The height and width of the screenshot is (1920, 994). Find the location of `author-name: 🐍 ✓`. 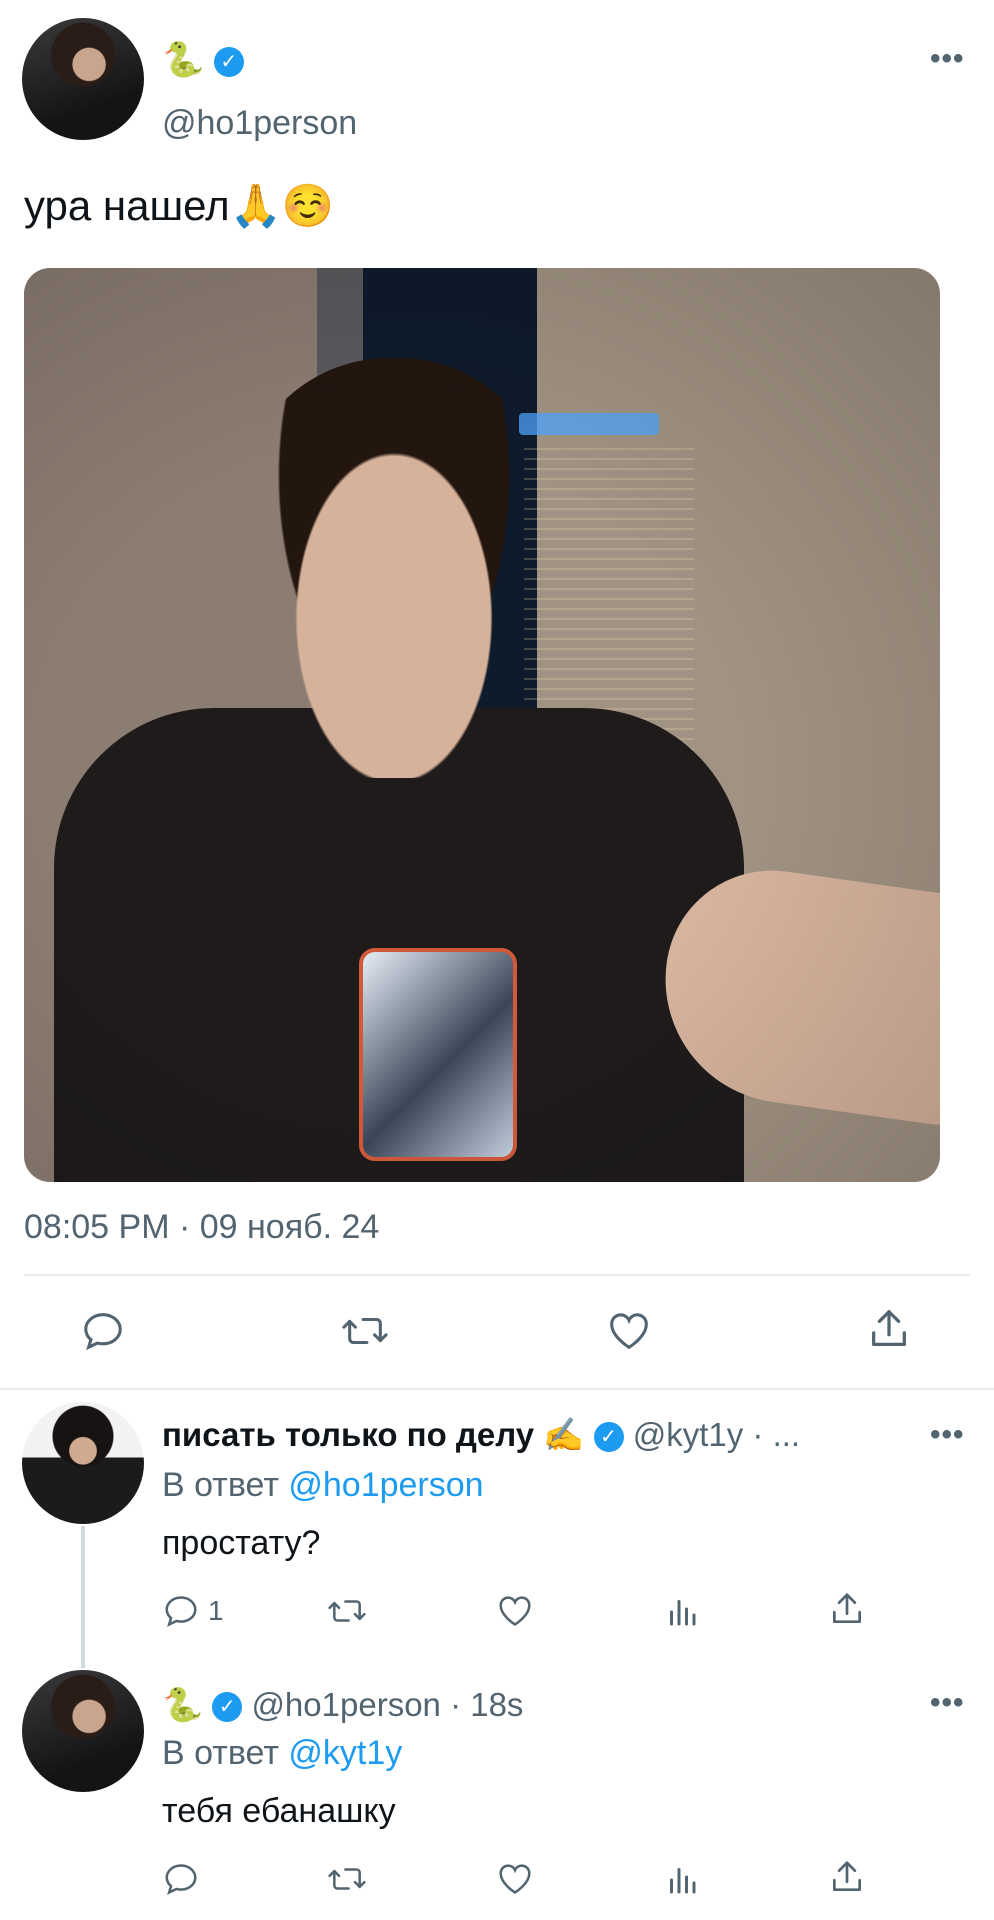

author-name: 🐍 ✓ is located at coordinates (203, 60).